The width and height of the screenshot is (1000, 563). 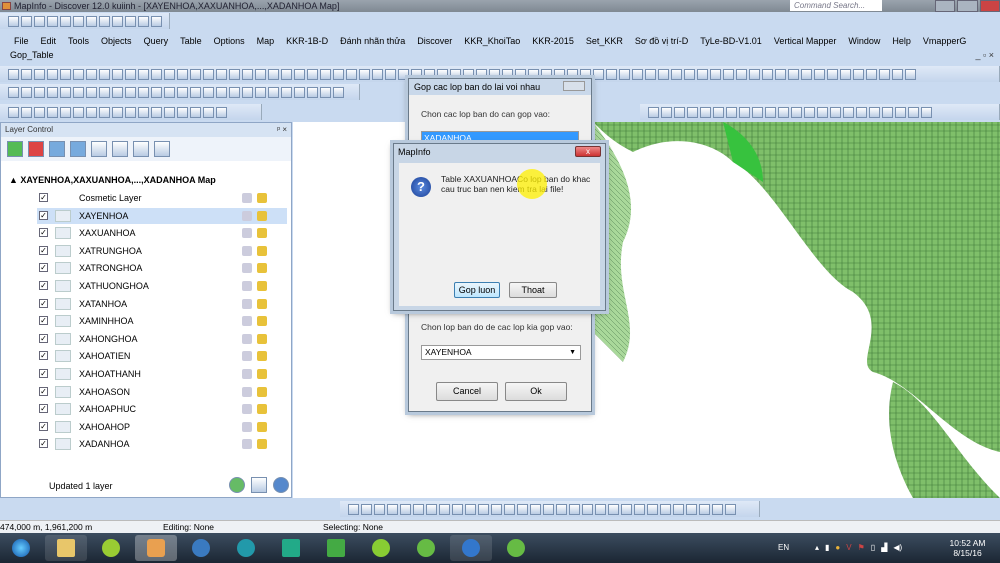 What do you see at coordinates (21, 41) in the screenshot?
I see `menu-item: File` at bounding box center [21, 41].